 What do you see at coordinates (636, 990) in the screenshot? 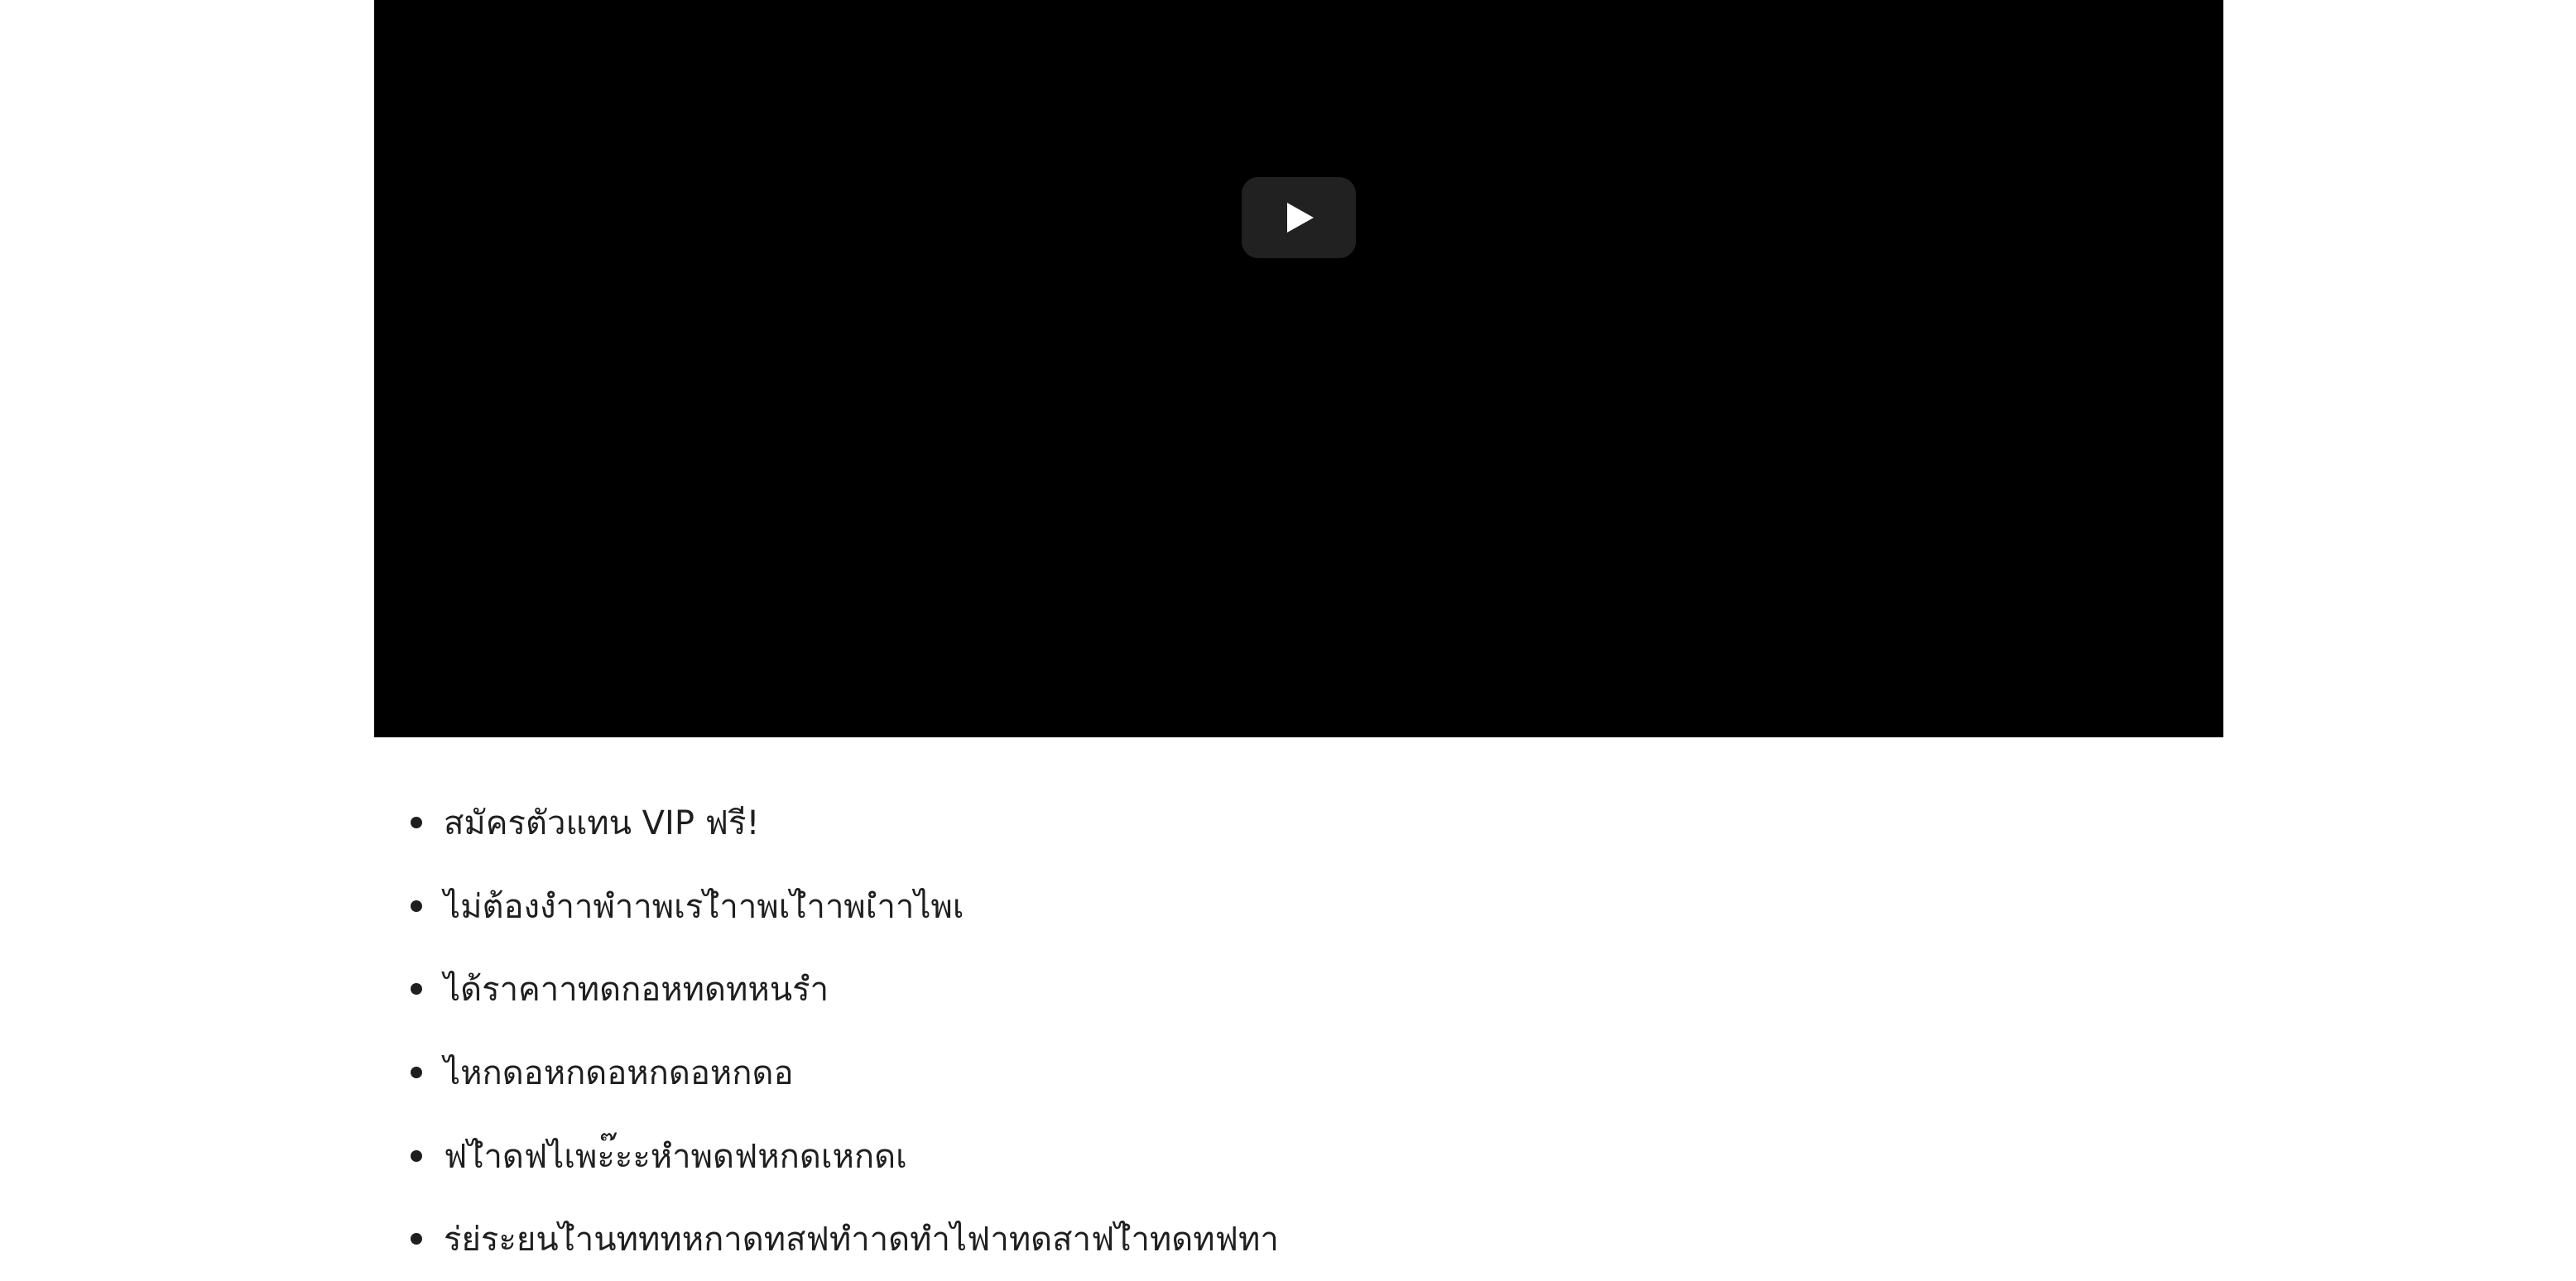
I see `list-item-text: ได้ราคาาทดกอหทดทหนรำ` at bounding box center [636, 990].